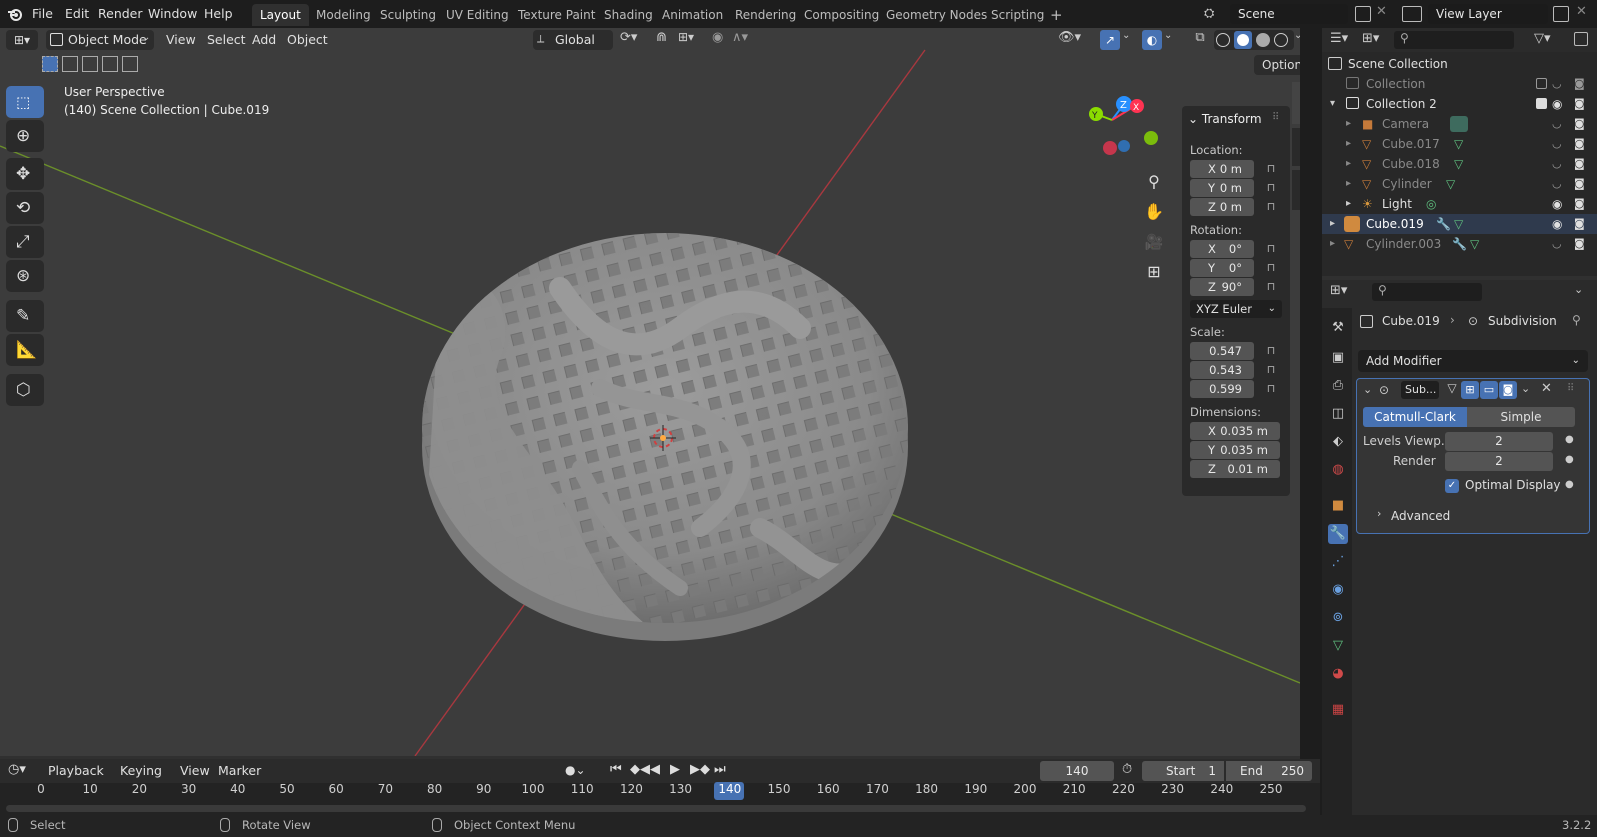 This screenshot has width=1597, height=837. What do you see at coordinates (42, 14) in the screenshot?
I see `menu-file: File` at bounding box center [42, 14].